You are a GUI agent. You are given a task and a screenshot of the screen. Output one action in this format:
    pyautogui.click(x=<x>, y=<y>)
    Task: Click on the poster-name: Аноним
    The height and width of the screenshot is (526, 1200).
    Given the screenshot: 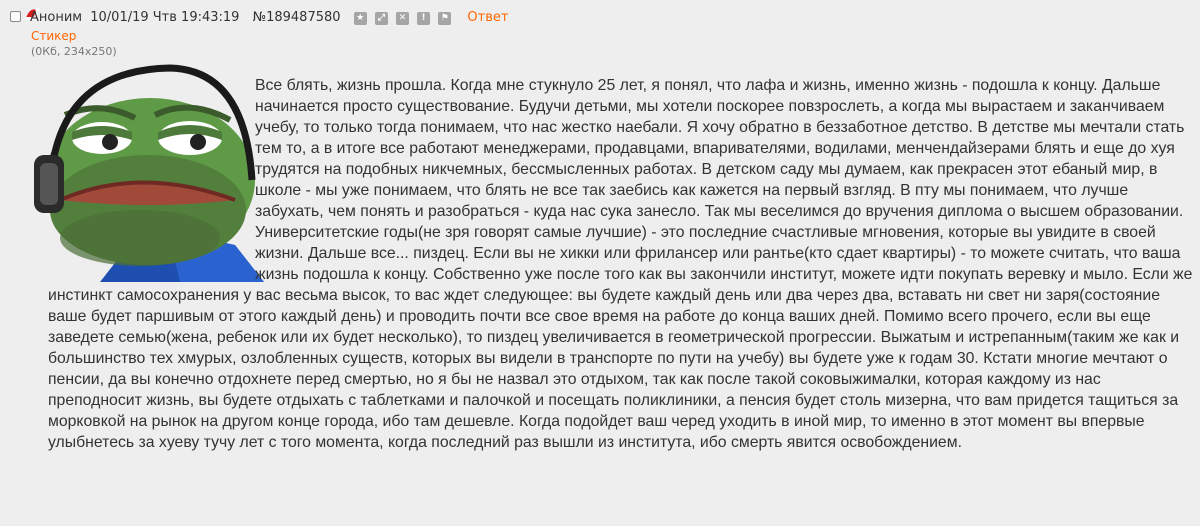 What is the action you would take?
    pyautogui.click(x=56, y=17)
    